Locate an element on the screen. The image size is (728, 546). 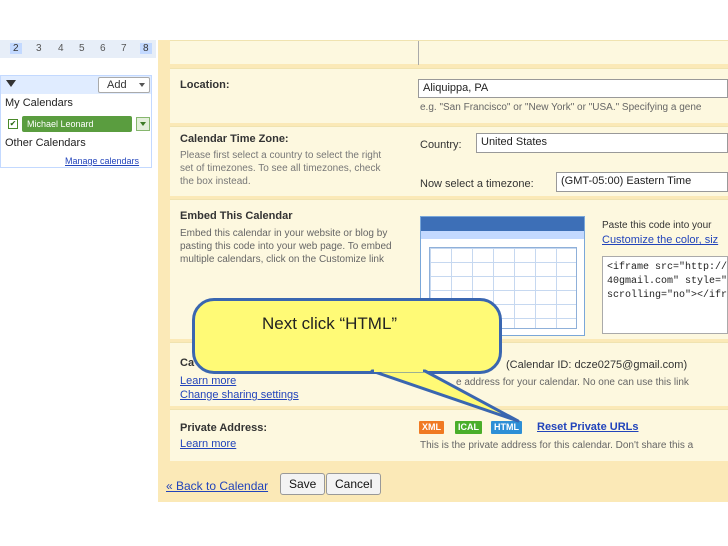
html-badge-button: HTML is located at coordinates (506, 427).